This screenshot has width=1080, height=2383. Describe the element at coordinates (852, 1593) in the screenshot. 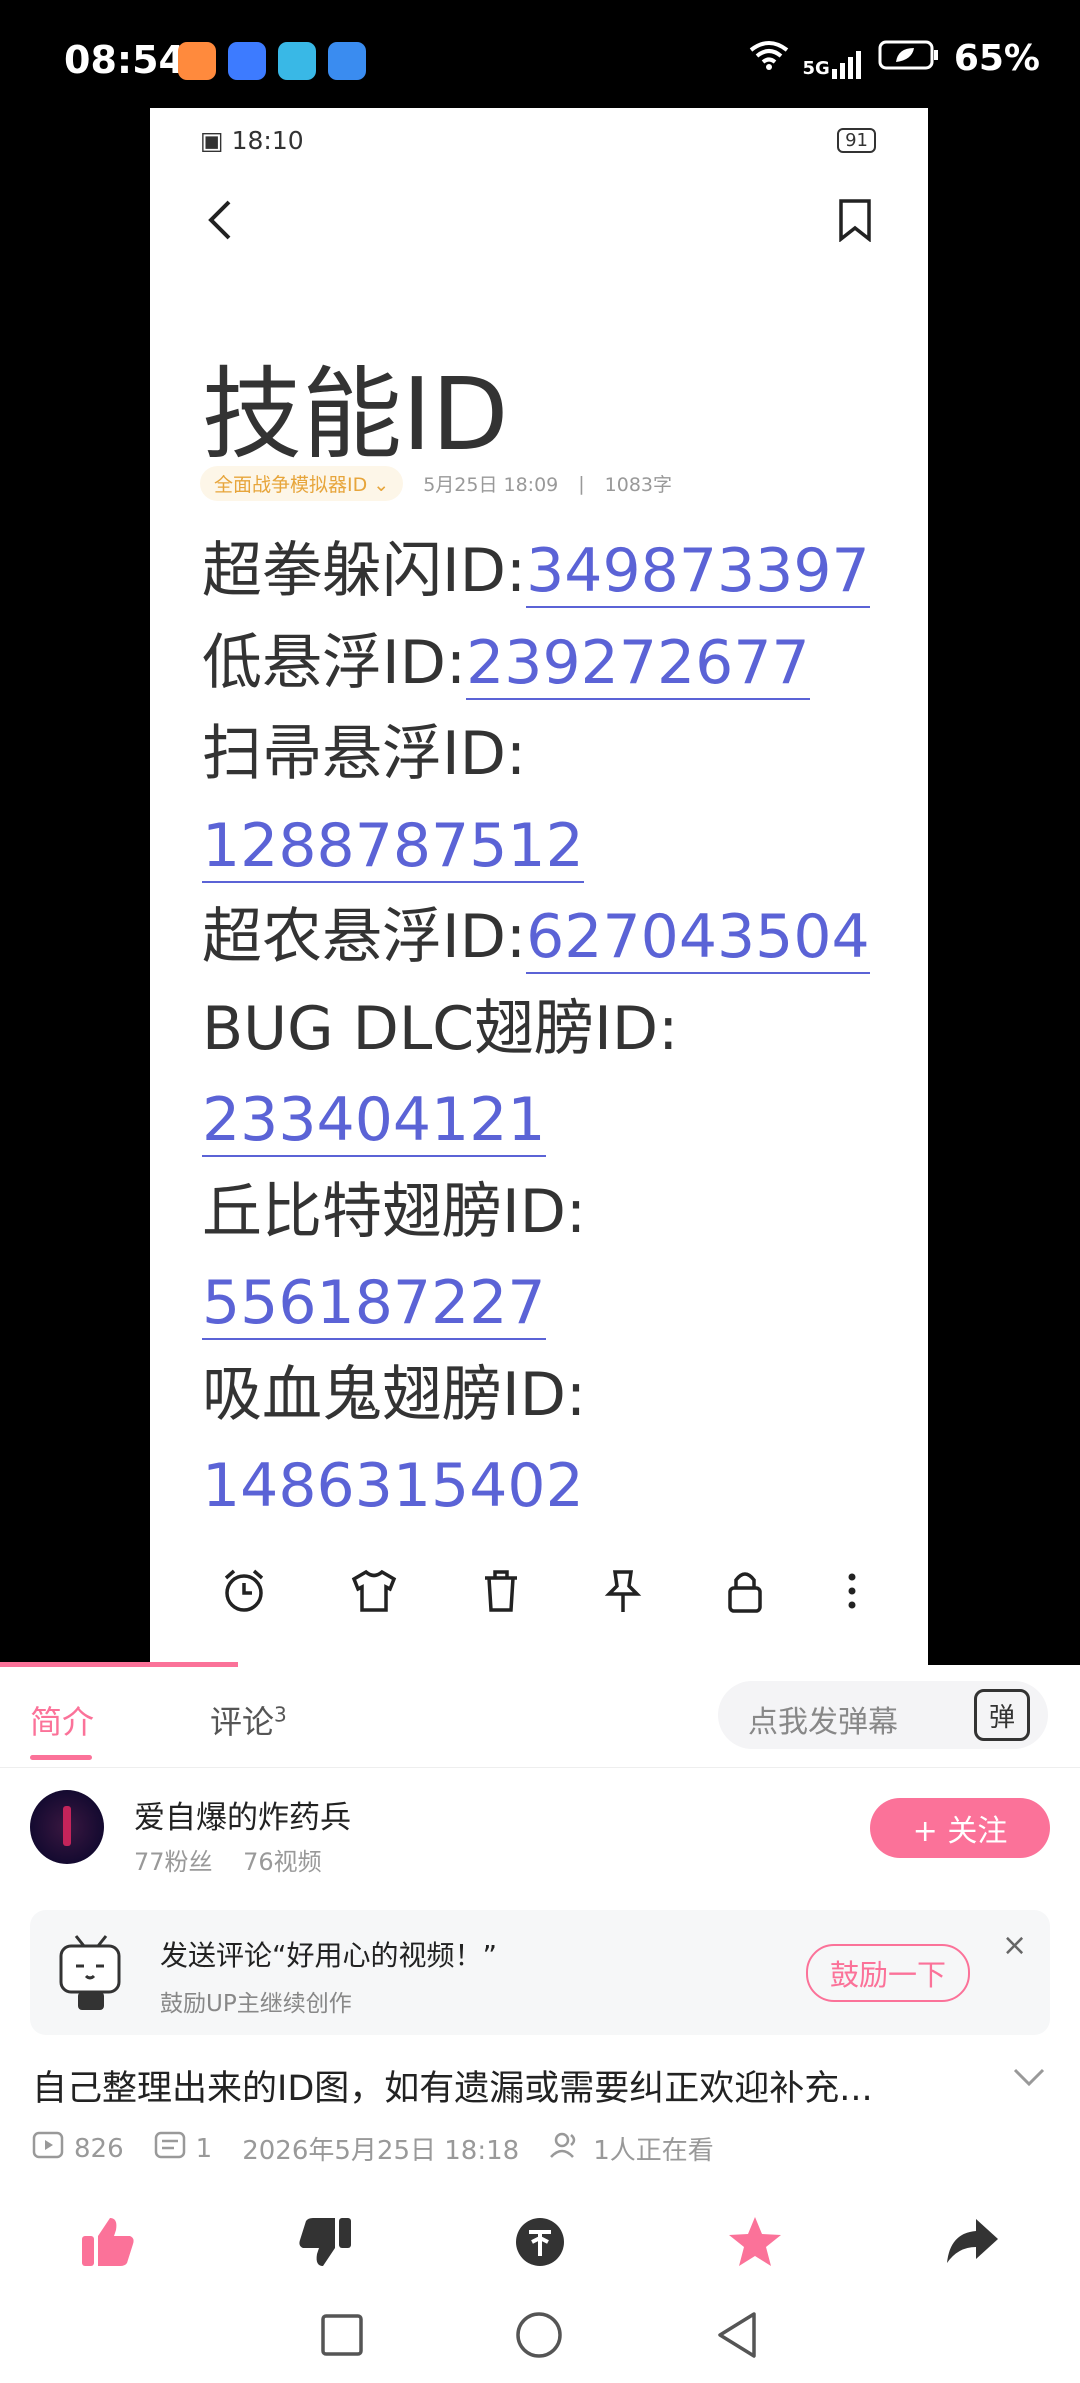

I see `more-icon` at that location.